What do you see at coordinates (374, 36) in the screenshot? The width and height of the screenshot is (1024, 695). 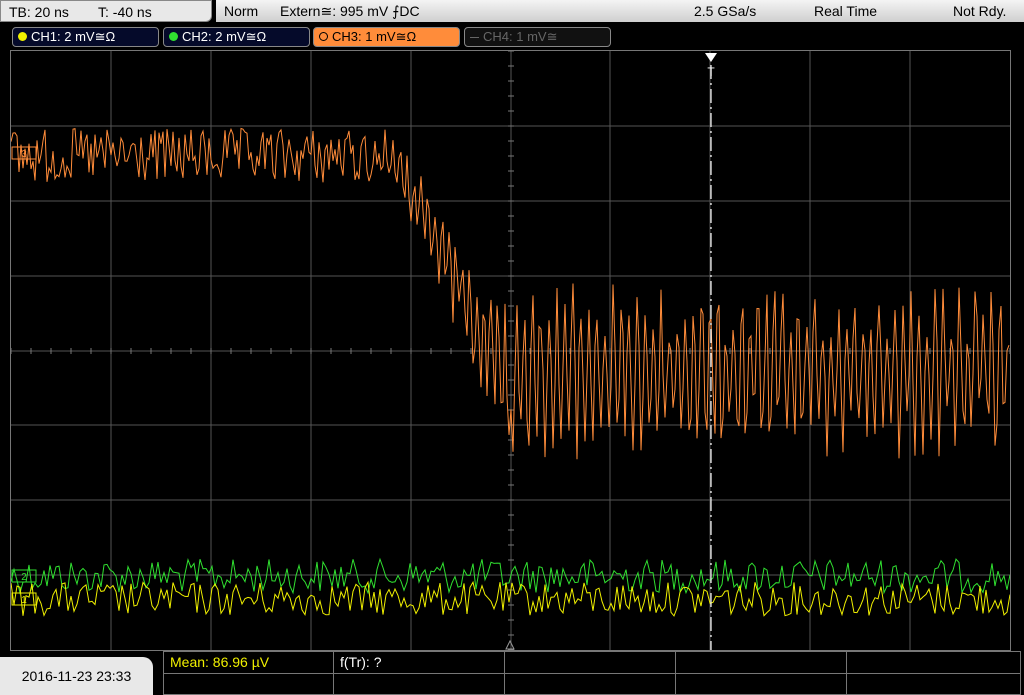 I see `channel-tab-label: CH3: 1 mV≅Ω` at bounding box center [374, 36].